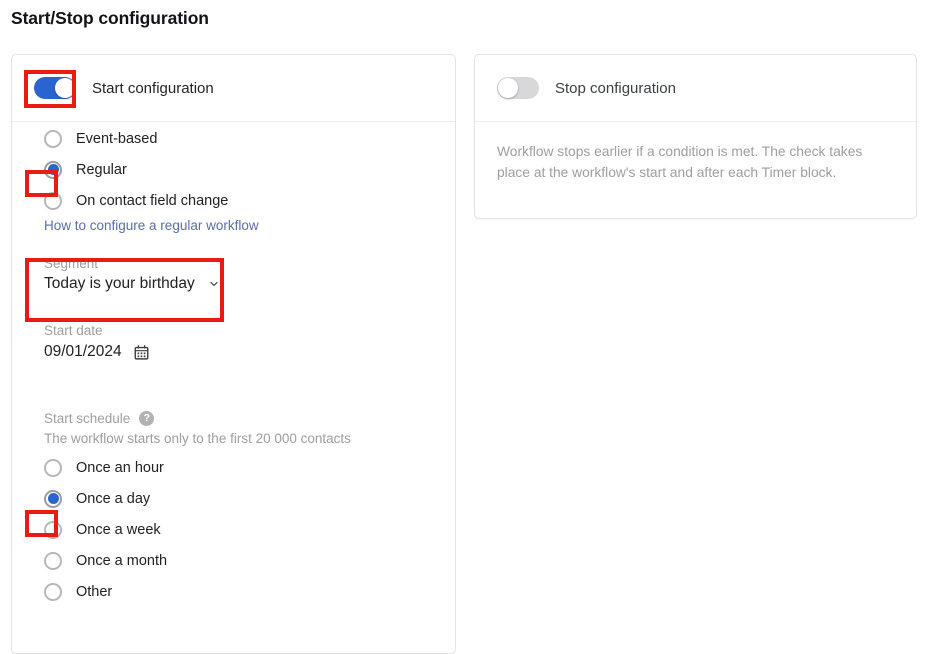 The height and width of the screenshot is (654, 929). What do you see at coordinates (53, 138) in the screenshot?
I see `radio-icon-event-based` at bounding box center [53, 138].